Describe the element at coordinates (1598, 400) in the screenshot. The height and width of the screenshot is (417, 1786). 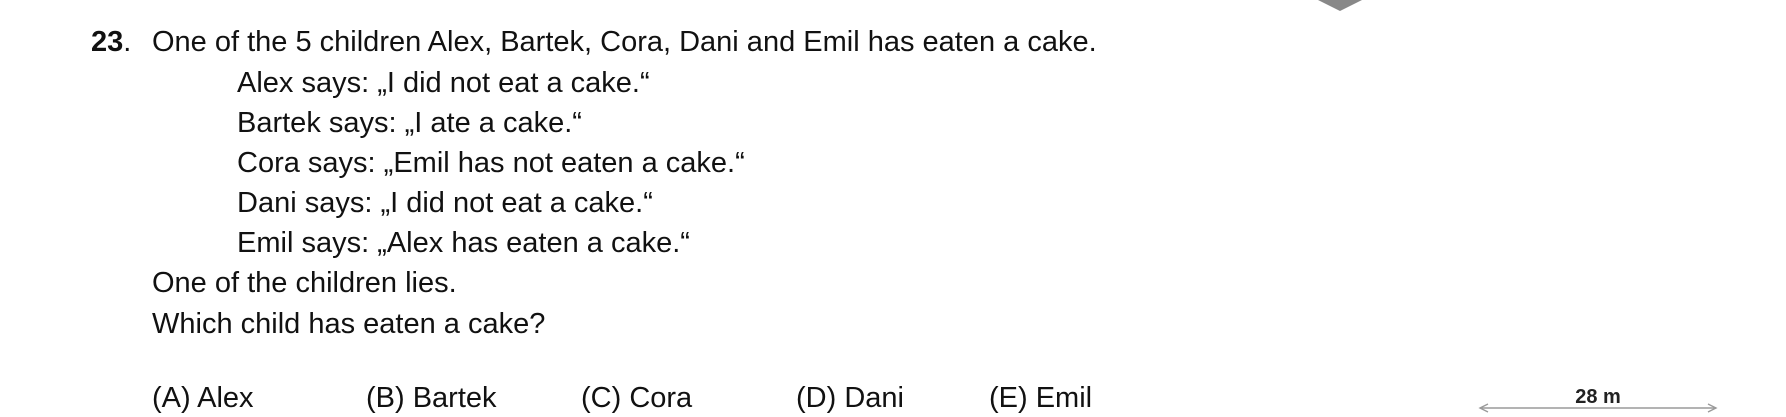
I see `distance-indicator: 28 m` at that location.